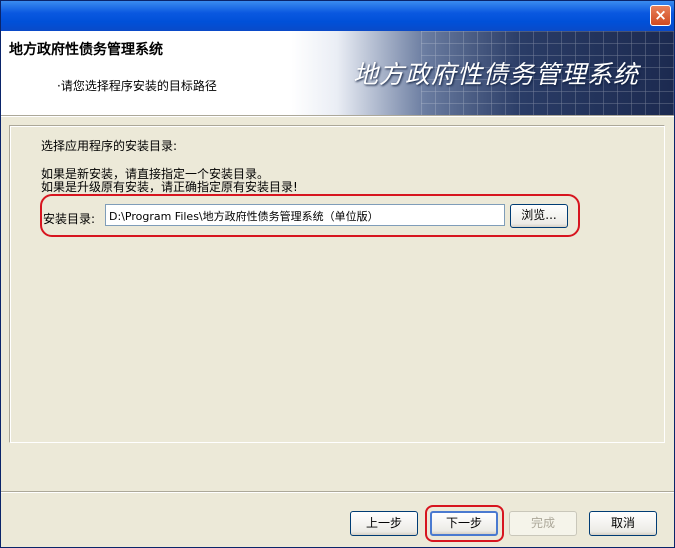 This screenshot has height=548, width=675. Describe the element at coordinates (86, 50) in the screenshot. I see `header-title: 地方政府性债务管理系统` at that location.